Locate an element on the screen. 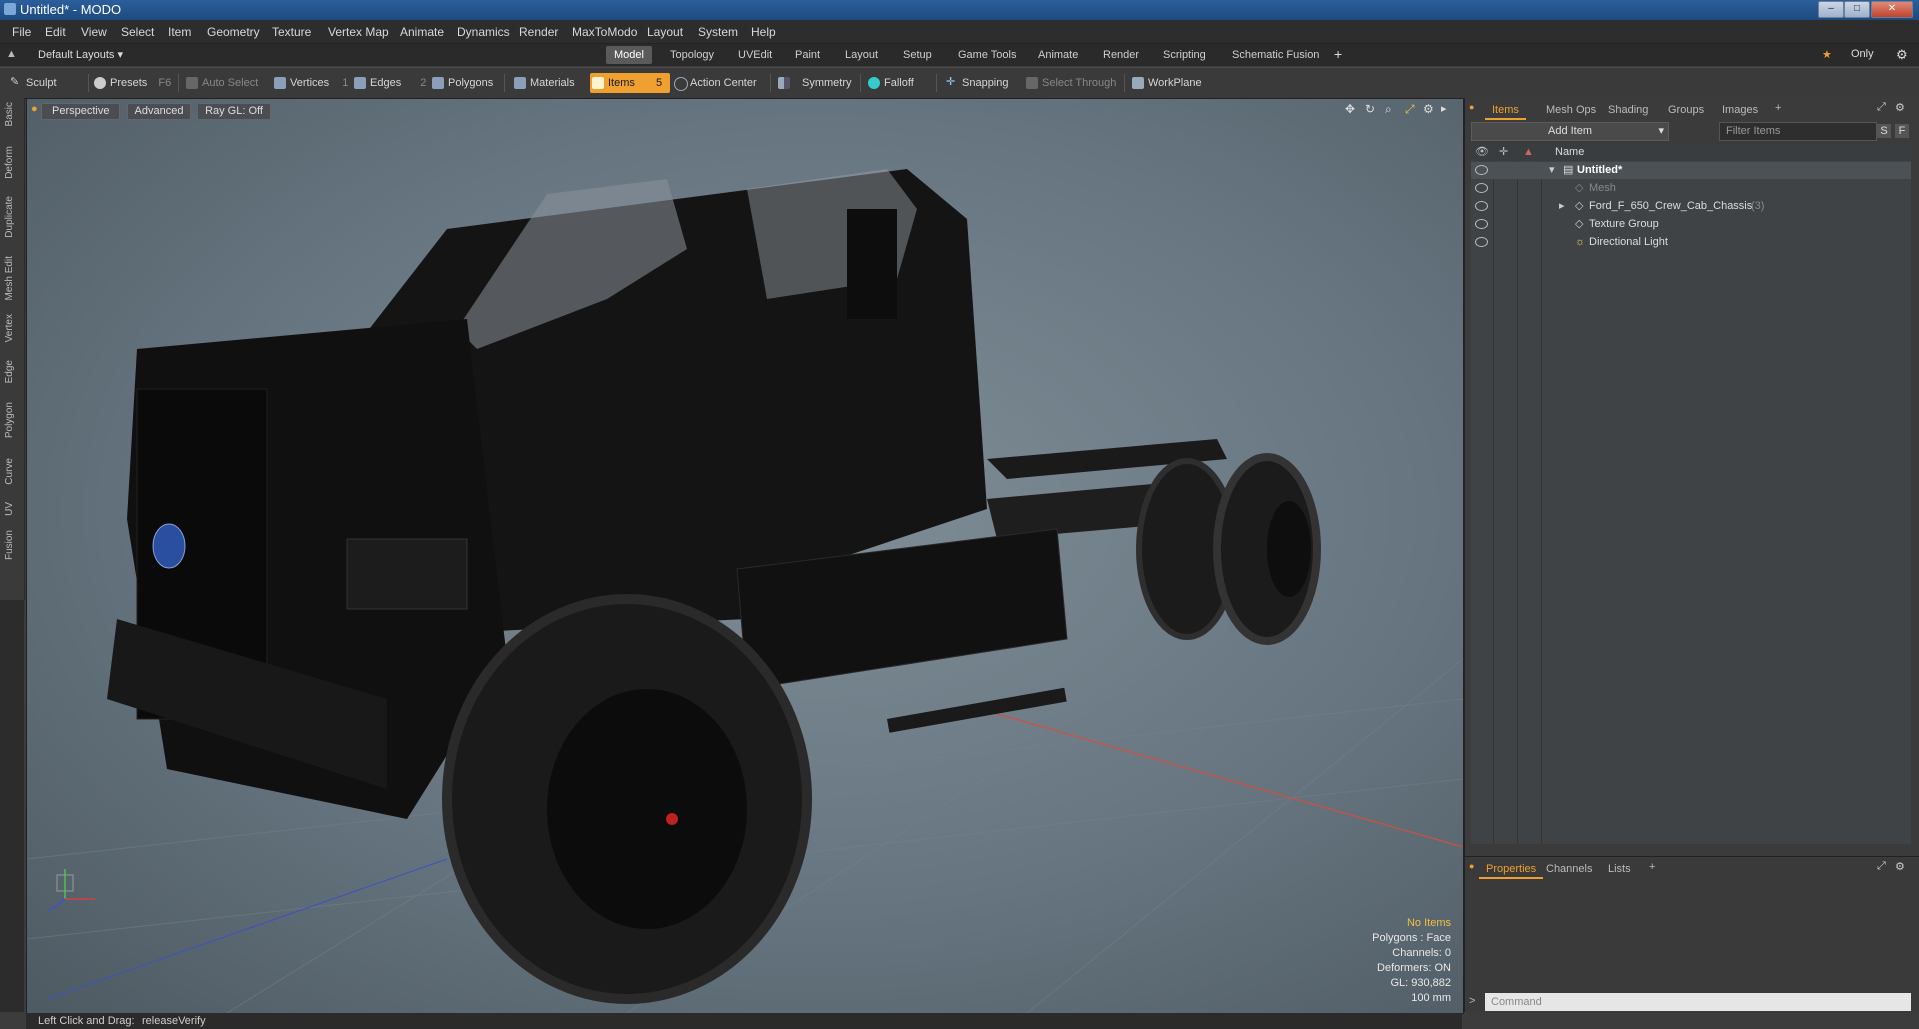 This screenshot has height=1029, width=1919. sculpt-button: ✎ Sculpt is located at coordinates (32, 83).